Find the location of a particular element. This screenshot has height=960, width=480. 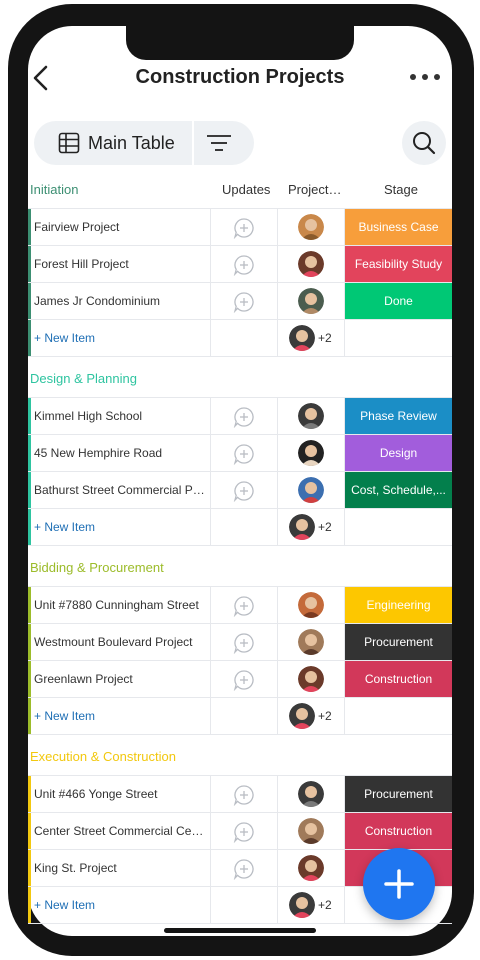

table-row: James Jr Condominium Done is located at coordinates (240, 301).